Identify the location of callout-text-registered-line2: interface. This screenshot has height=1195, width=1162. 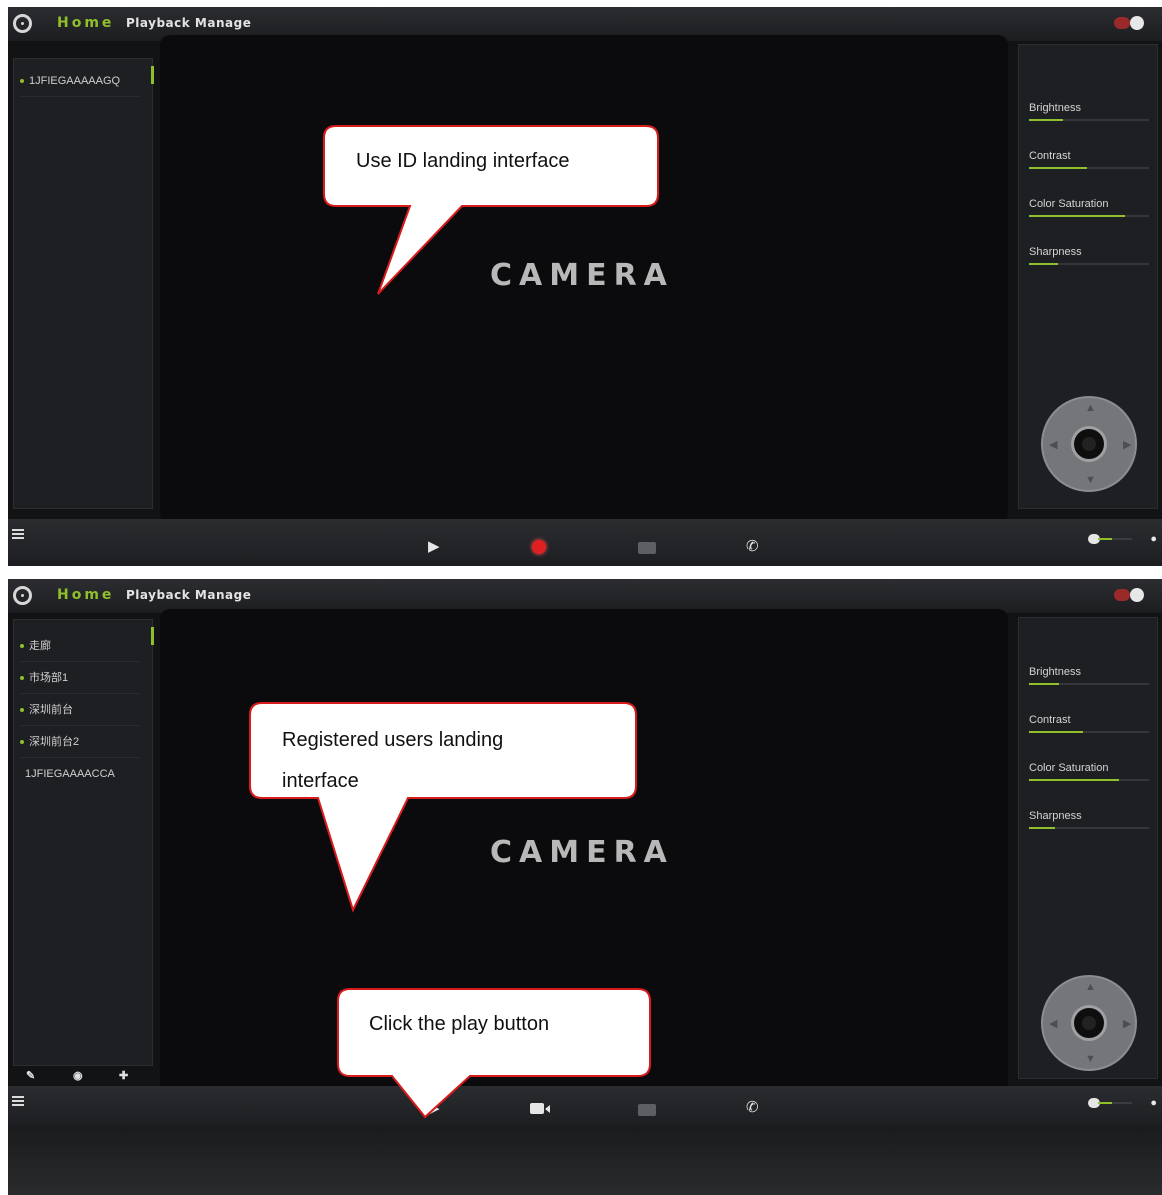
(320, 781).